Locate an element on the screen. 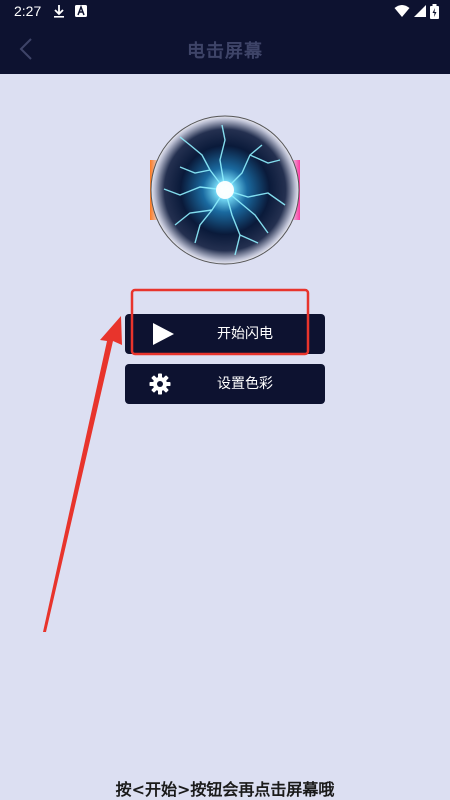  annotation-arrow is located at coordinates (82, 474).